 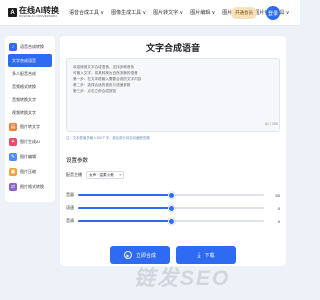 What do you see at coordinates (30, 86) in the screenshot?
I see `sidebar-item-audio-format: 音频格式转换` at bounding box center [30, 86].